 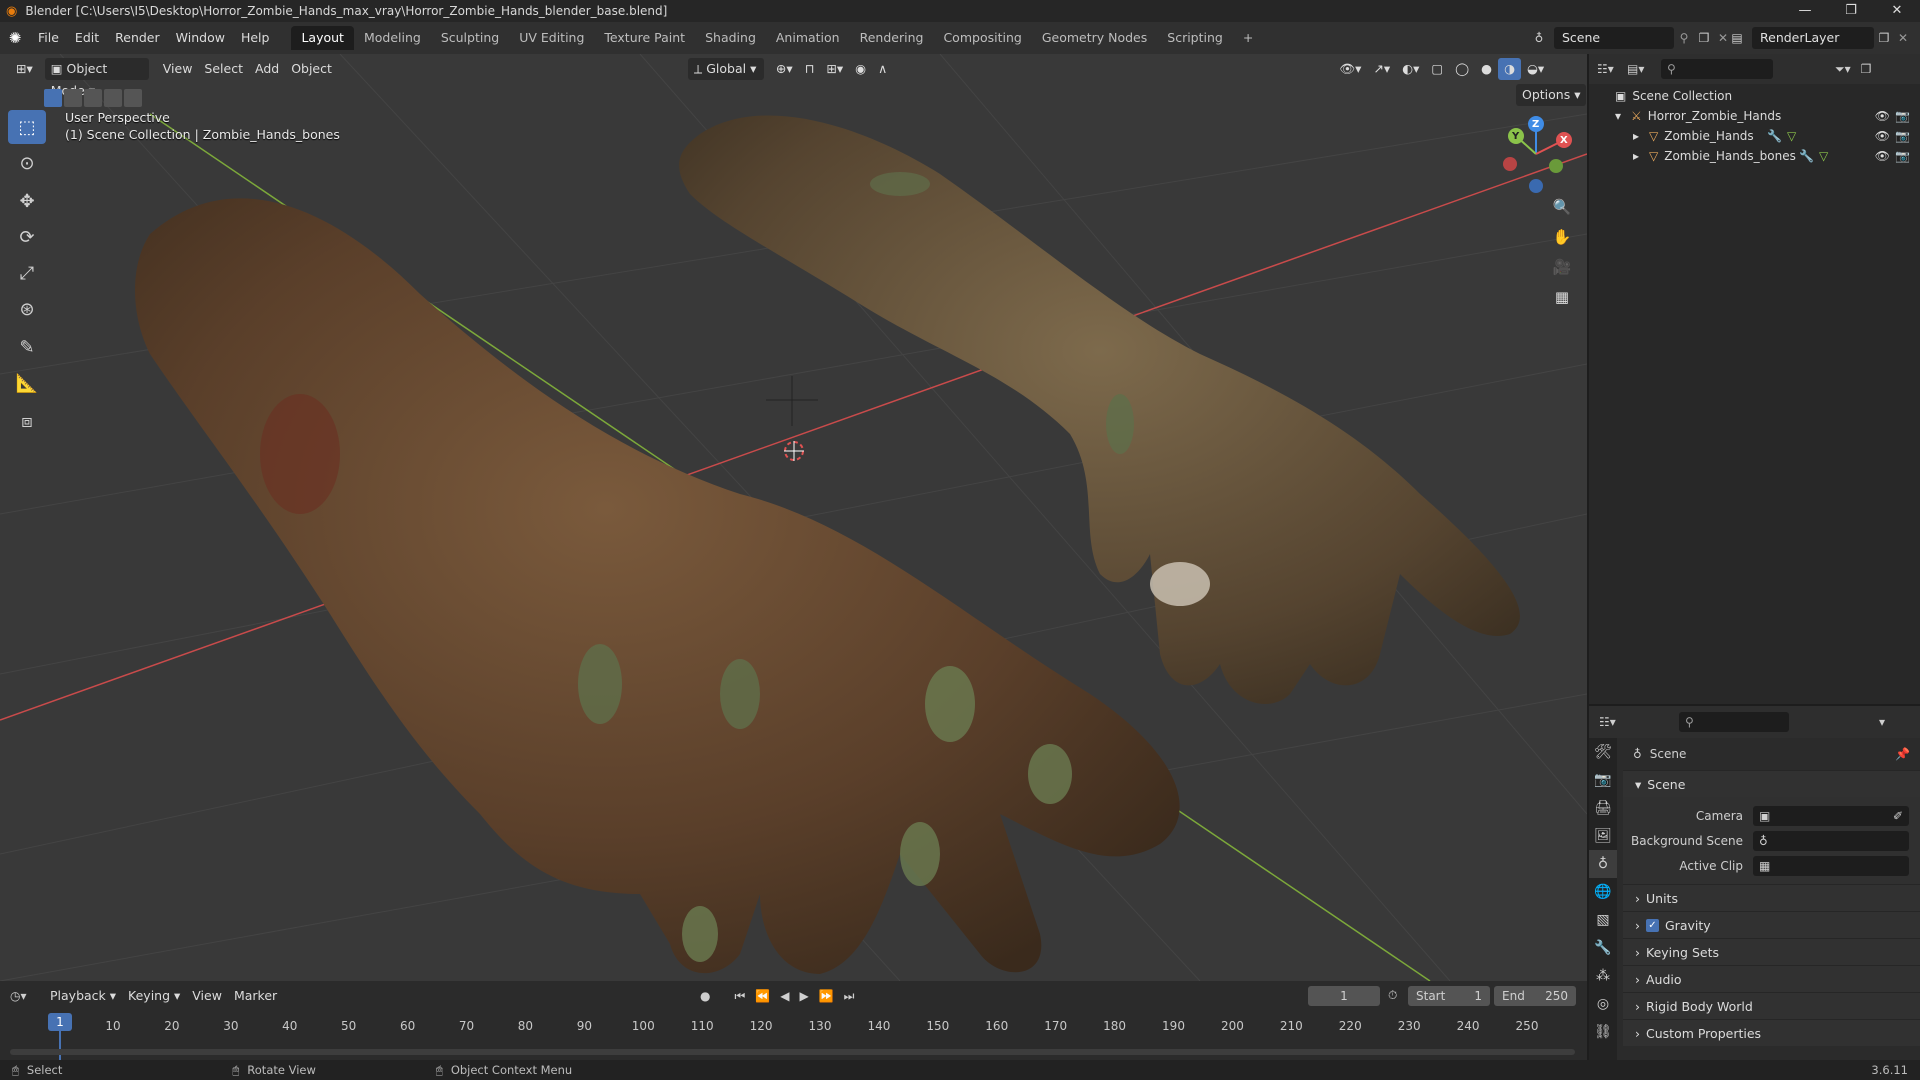 What do you see at coordinates (311, 69) in the screenshot?
I see `menu-object: Object` at bounding box center [311, 69].